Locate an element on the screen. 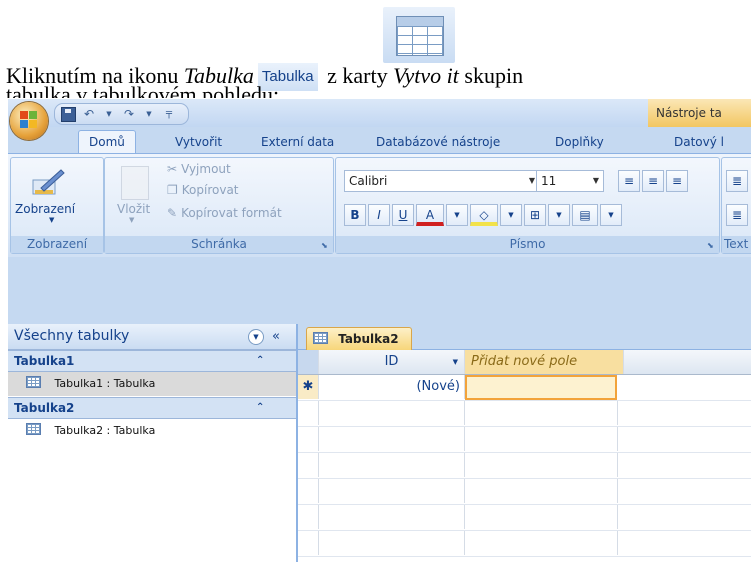 This screenshot has height=562, width=751. format-painter-button: ✎ Kopírovat formát is located at coordinates (224, 213).